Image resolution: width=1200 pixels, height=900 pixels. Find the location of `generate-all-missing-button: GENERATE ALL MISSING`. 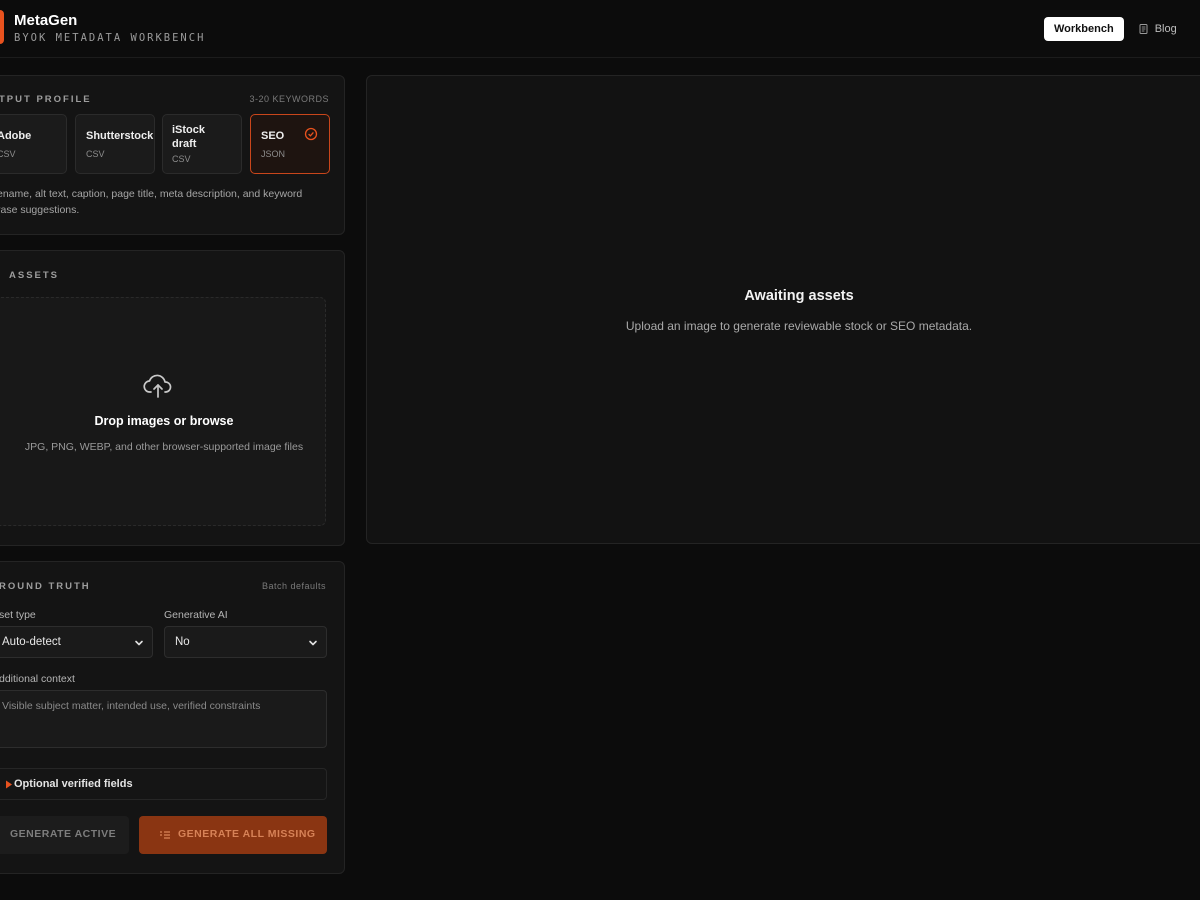

generate-all-missing-button: GENERATE ALL MISSING is located at coordinates (233, 835).